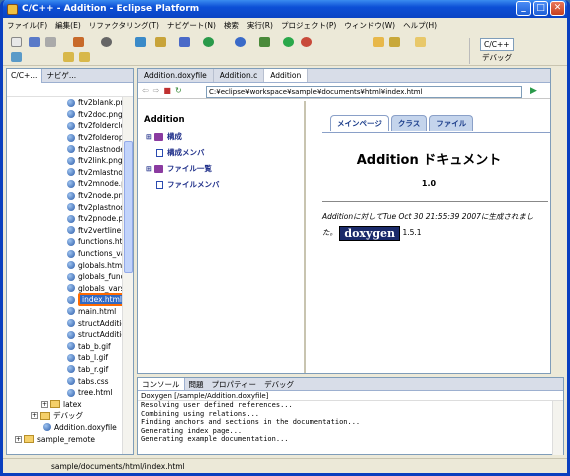  Describe the element at coordinates (167, 90) in the screenshot. I see `stop-icon: ■` at that location.